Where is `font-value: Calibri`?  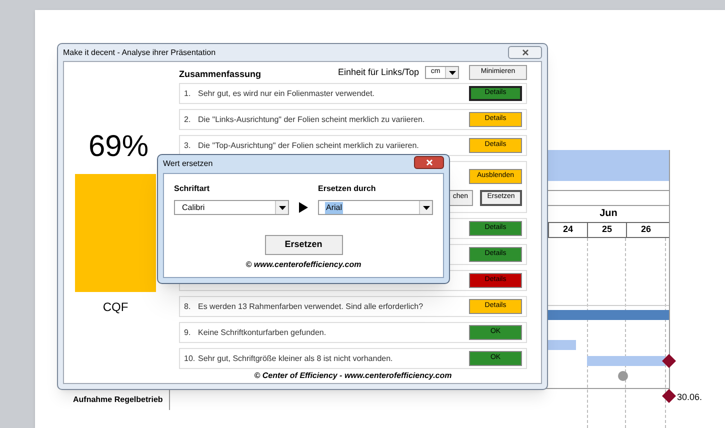
font-value: Calibri is located at coordinates (193, 208).